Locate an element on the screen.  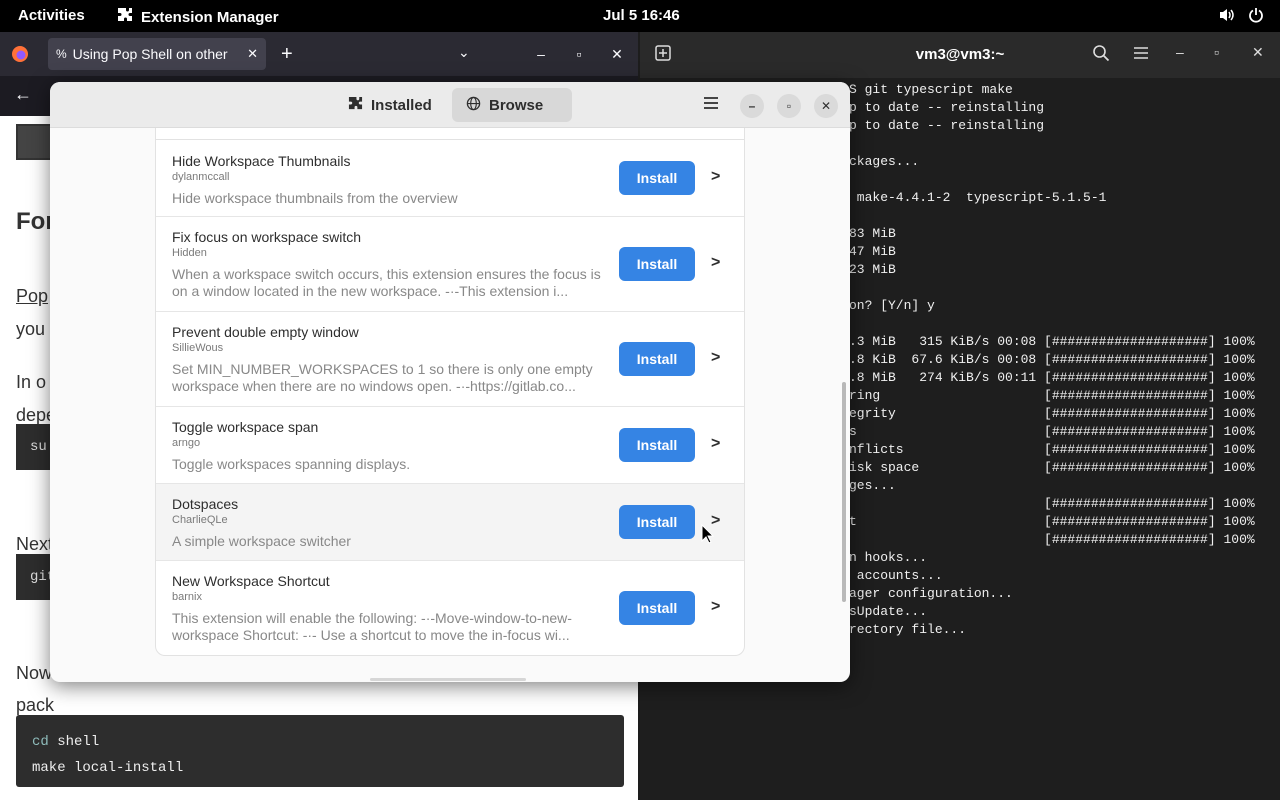
terminal-line: [####################] 100% is located at coordinates (1052, 503).